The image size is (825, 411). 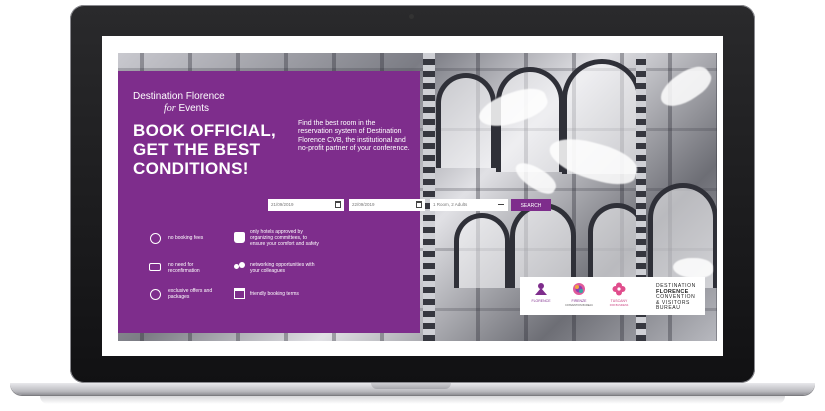 I want to click on headline: BOOK OFFICIAL, GET THE BEST CONDITIONS!, so click(x=205, y=149).